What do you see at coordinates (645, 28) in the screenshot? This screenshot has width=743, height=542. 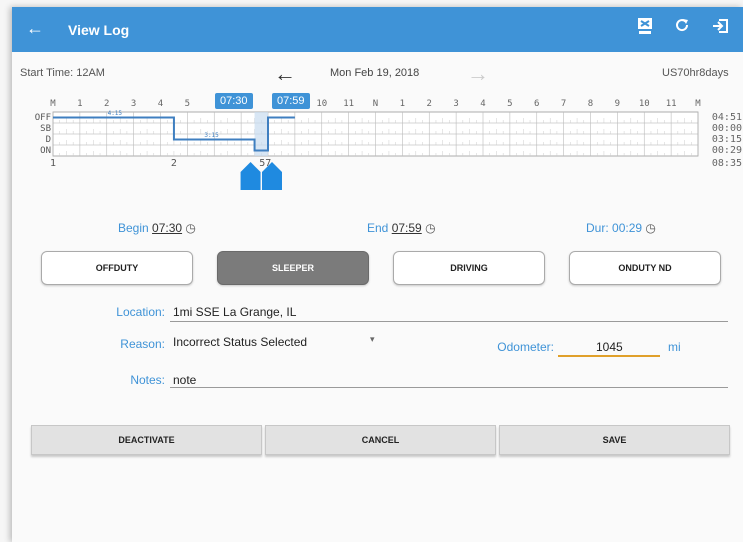 I see `inspect-icon` at bounding box center [645, 28].